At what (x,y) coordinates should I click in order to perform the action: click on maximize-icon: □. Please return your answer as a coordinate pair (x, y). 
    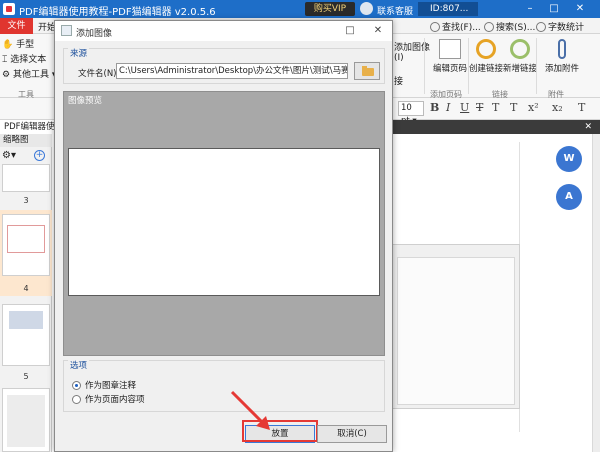
    Looking at the image, I should click on (554, 9).